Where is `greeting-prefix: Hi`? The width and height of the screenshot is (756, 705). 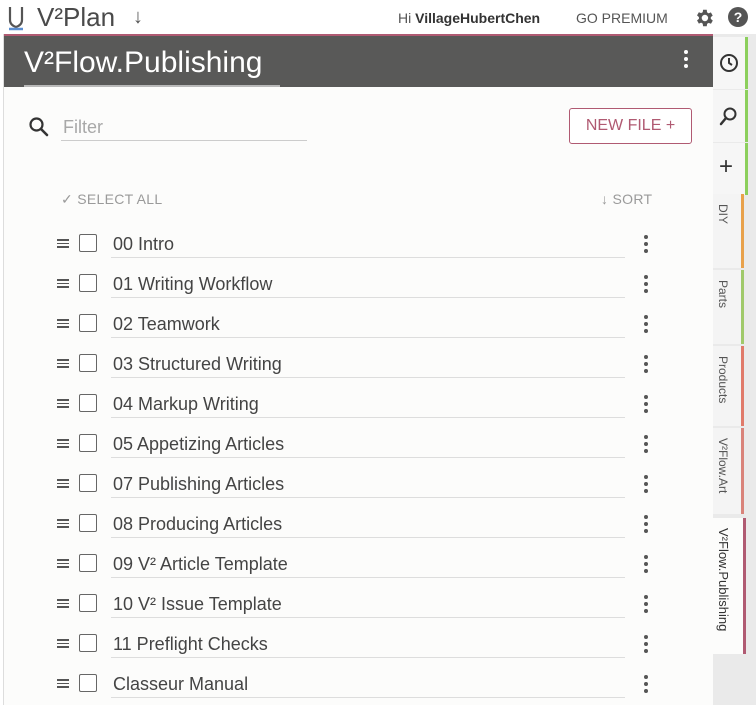 greeting-prefix: Hi is located at coordinates (407, 18).